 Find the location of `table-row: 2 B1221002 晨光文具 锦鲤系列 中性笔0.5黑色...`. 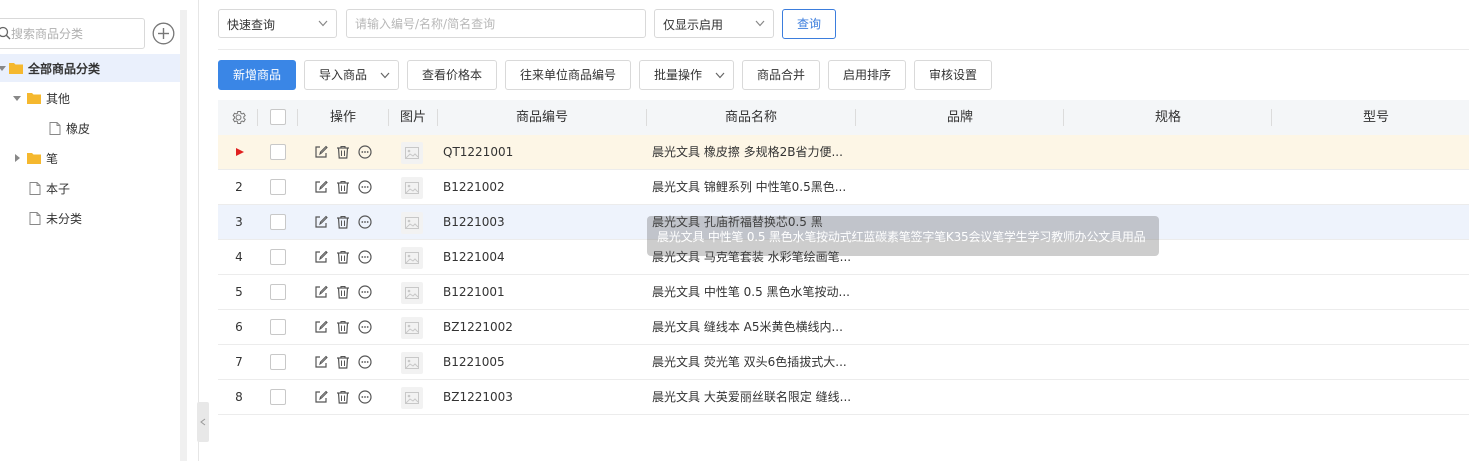

table-row: 2 B1221002 晨光文具 锦鲤系列 中性笔0.5黑色... is located at coordinates (843, 187).